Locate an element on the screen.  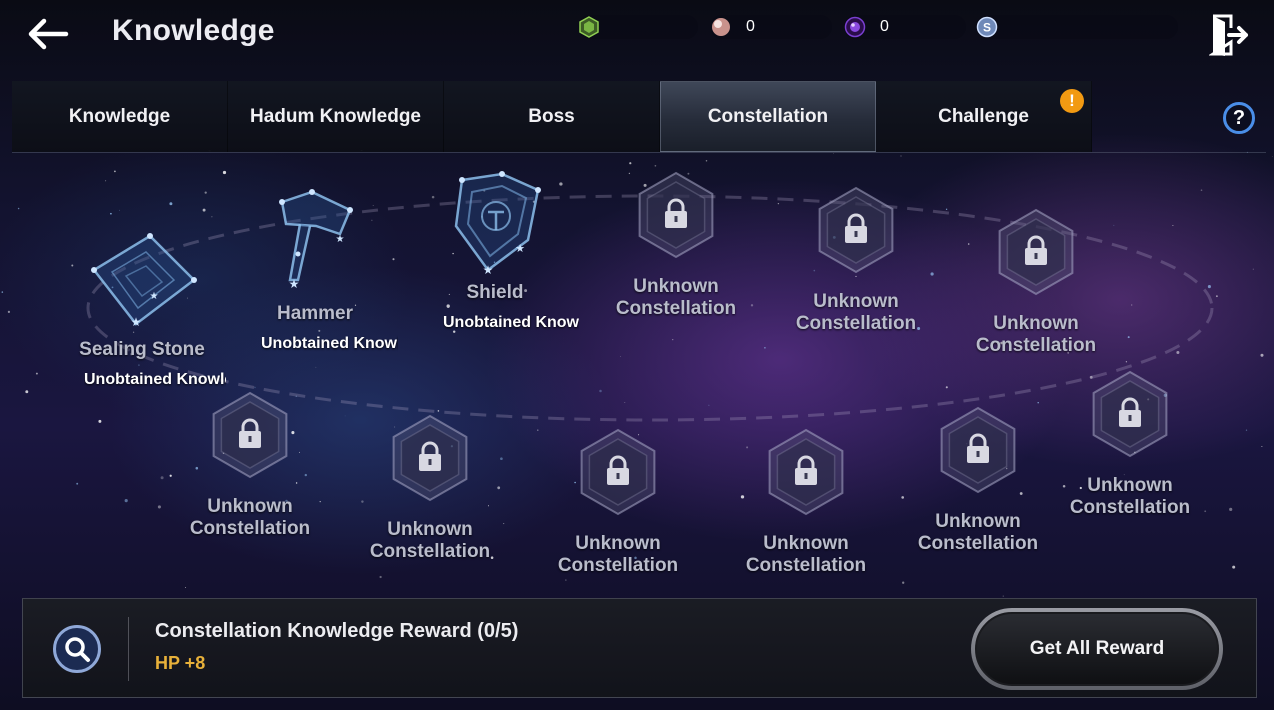
svg-text: S is located at coordinates (987, 28).